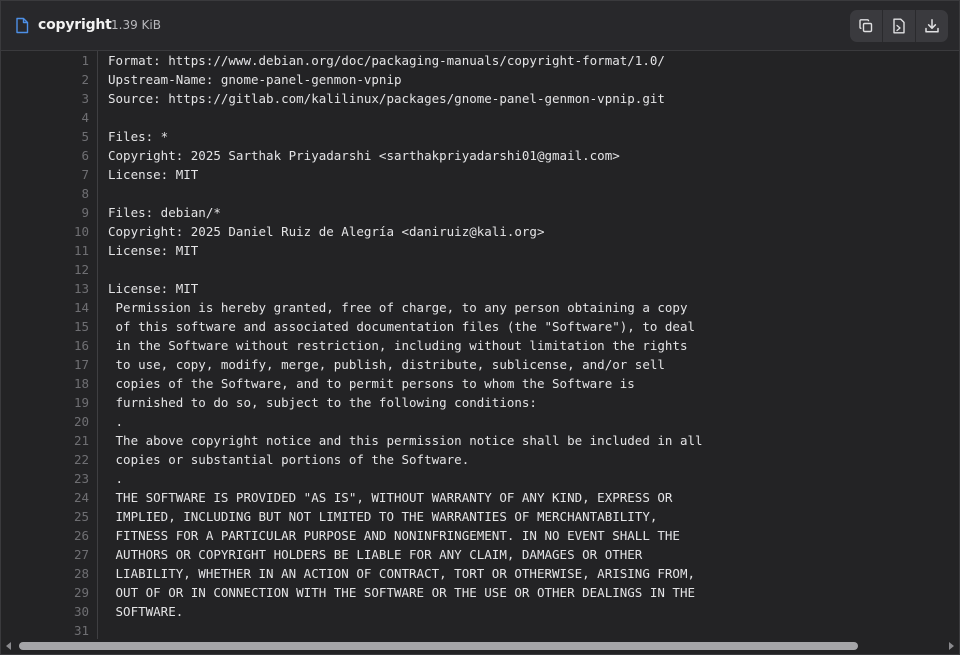 The width and height of the screenshot is (960, 655). I want to click on file-size: 1.39 KiB, so click(136, 25).